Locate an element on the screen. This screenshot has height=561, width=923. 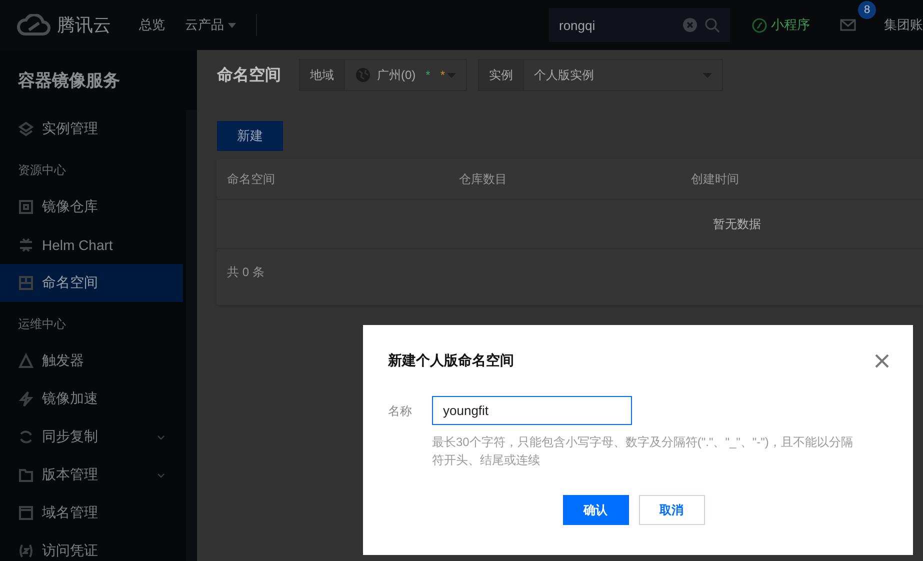
hint-text: 最长30个字符，只能包含小写字母、数字及分隔符("."、"_"、"-")，且不能以分隔符开头、结尾或连续 is located at coordinates (643, 451).